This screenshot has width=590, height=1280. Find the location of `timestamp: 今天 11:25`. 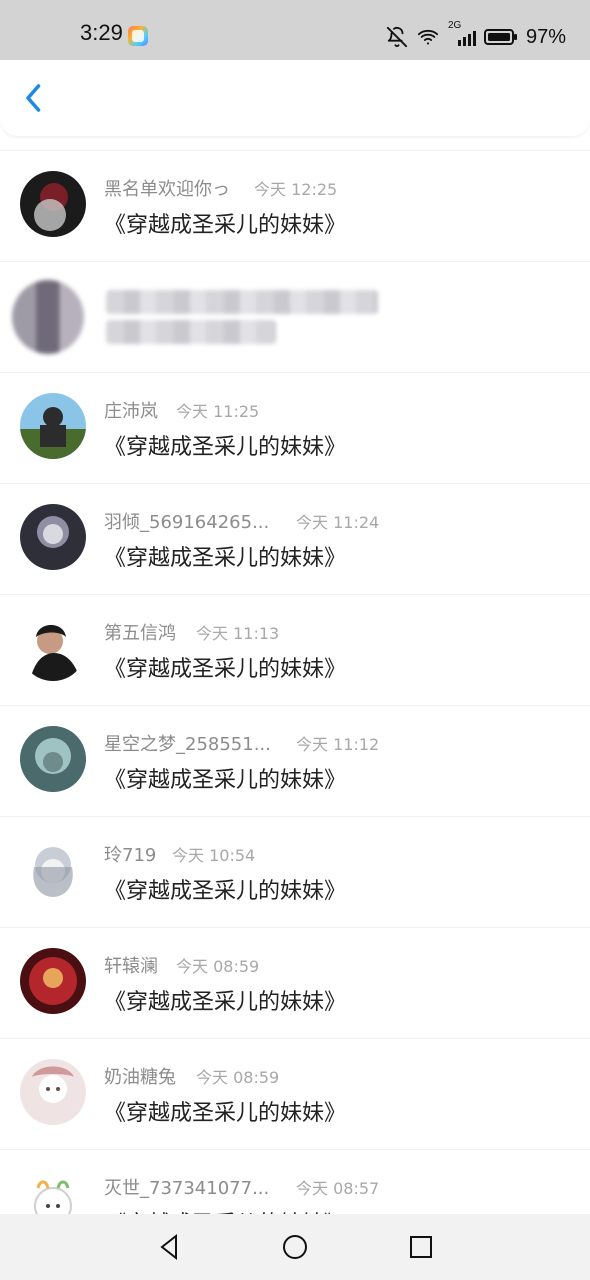

timestamp: 今天 11:25 is located at coordinates (218, 411).